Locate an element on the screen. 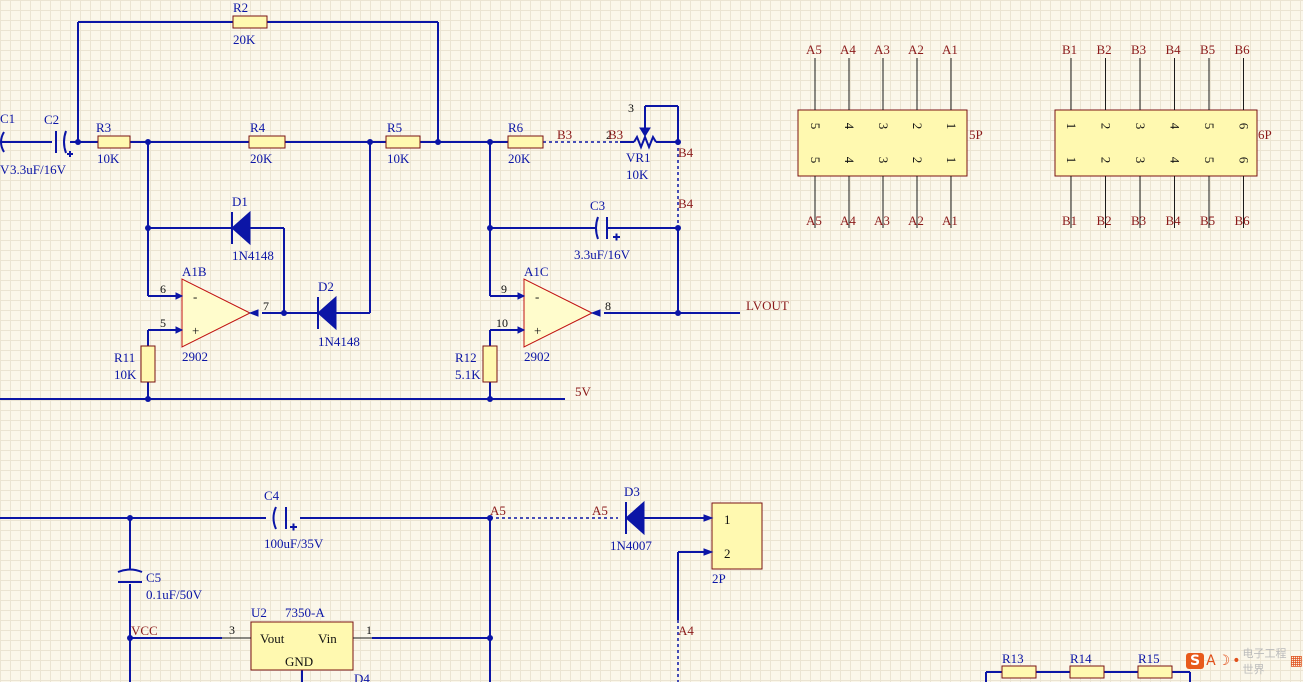 This screenshot has height=682, width=1303. svg-text: Vin is located at coordinates (327, 638).